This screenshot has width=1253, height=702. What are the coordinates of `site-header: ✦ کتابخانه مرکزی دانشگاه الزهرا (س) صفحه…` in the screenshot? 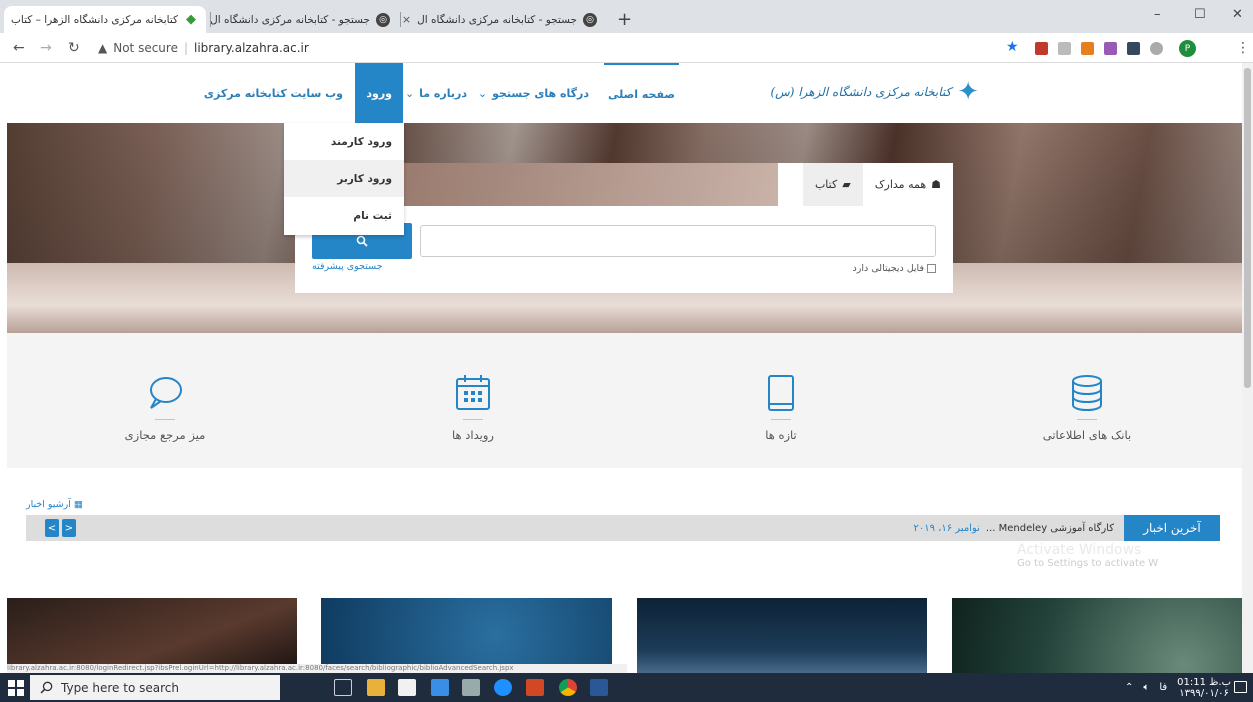 It's located at (624, 93).